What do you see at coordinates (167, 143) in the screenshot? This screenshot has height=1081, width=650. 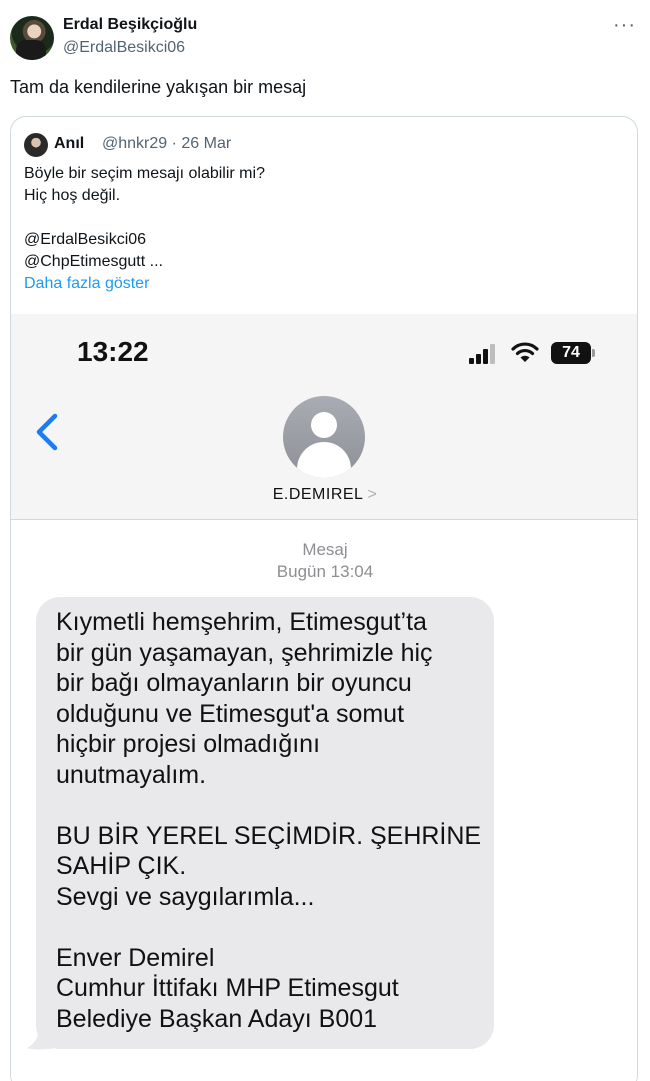 I see `quote-author-handle: @hnkr29 · 26 Mar` at bounding box center [167, 143].